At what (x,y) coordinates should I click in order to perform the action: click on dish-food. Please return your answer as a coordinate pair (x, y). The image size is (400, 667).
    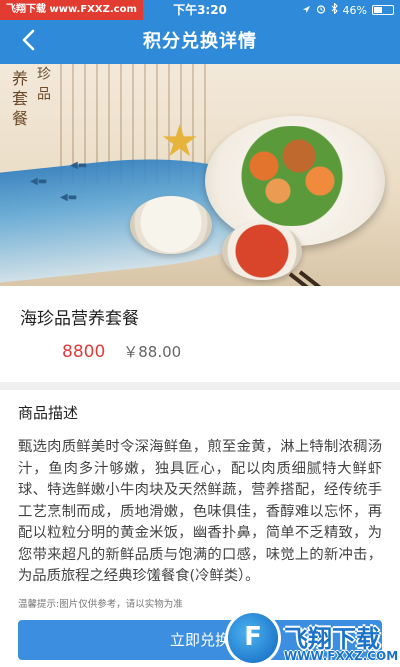
    Looking at the image, I should click on (292, 176).